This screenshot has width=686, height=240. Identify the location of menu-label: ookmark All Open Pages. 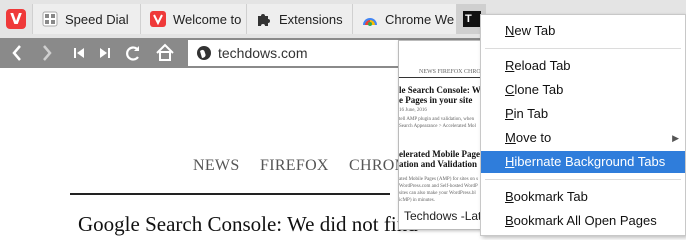
(585, 220).